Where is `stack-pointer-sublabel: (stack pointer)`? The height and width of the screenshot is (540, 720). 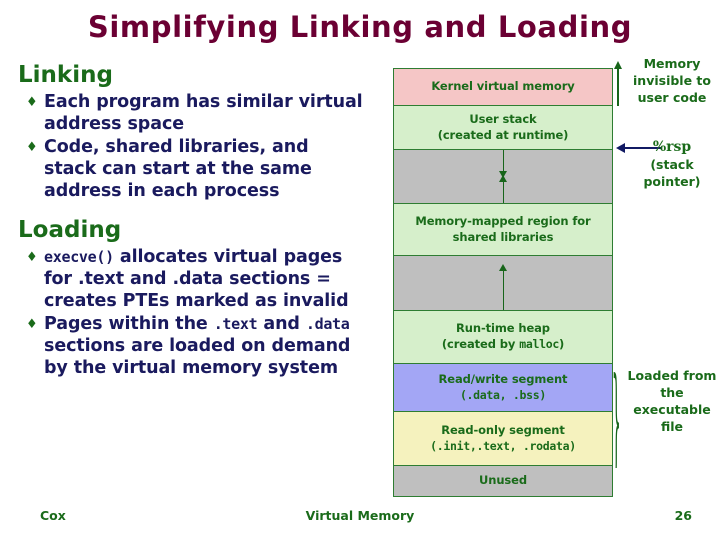 stack-pointer-sublabel: (stack pointer) is located at coordinates (672, 172).